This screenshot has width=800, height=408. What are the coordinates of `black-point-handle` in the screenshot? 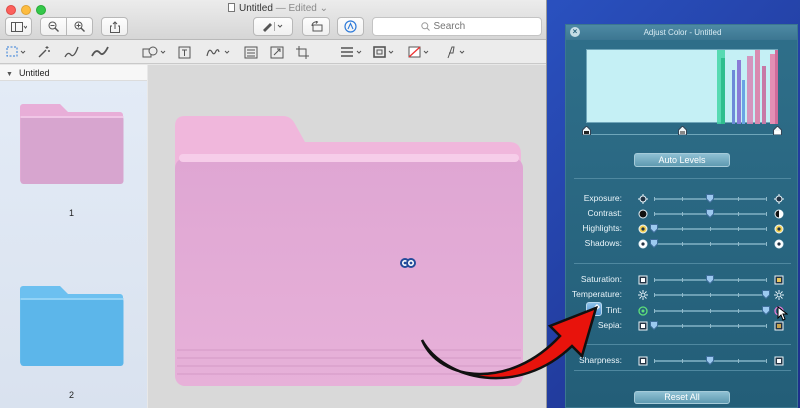 It's located at (586, 130).